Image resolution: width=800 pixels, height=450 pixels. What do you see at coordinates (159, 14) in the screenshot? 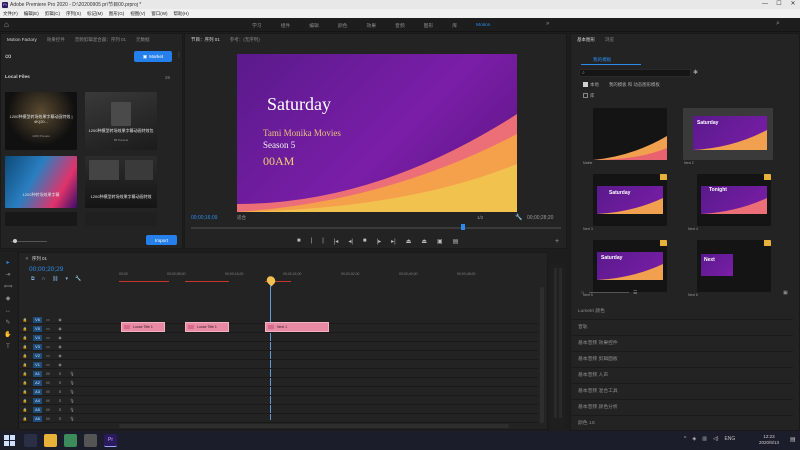
I see `menu-window: 窗口(W)` at bounding box center [159, 14].